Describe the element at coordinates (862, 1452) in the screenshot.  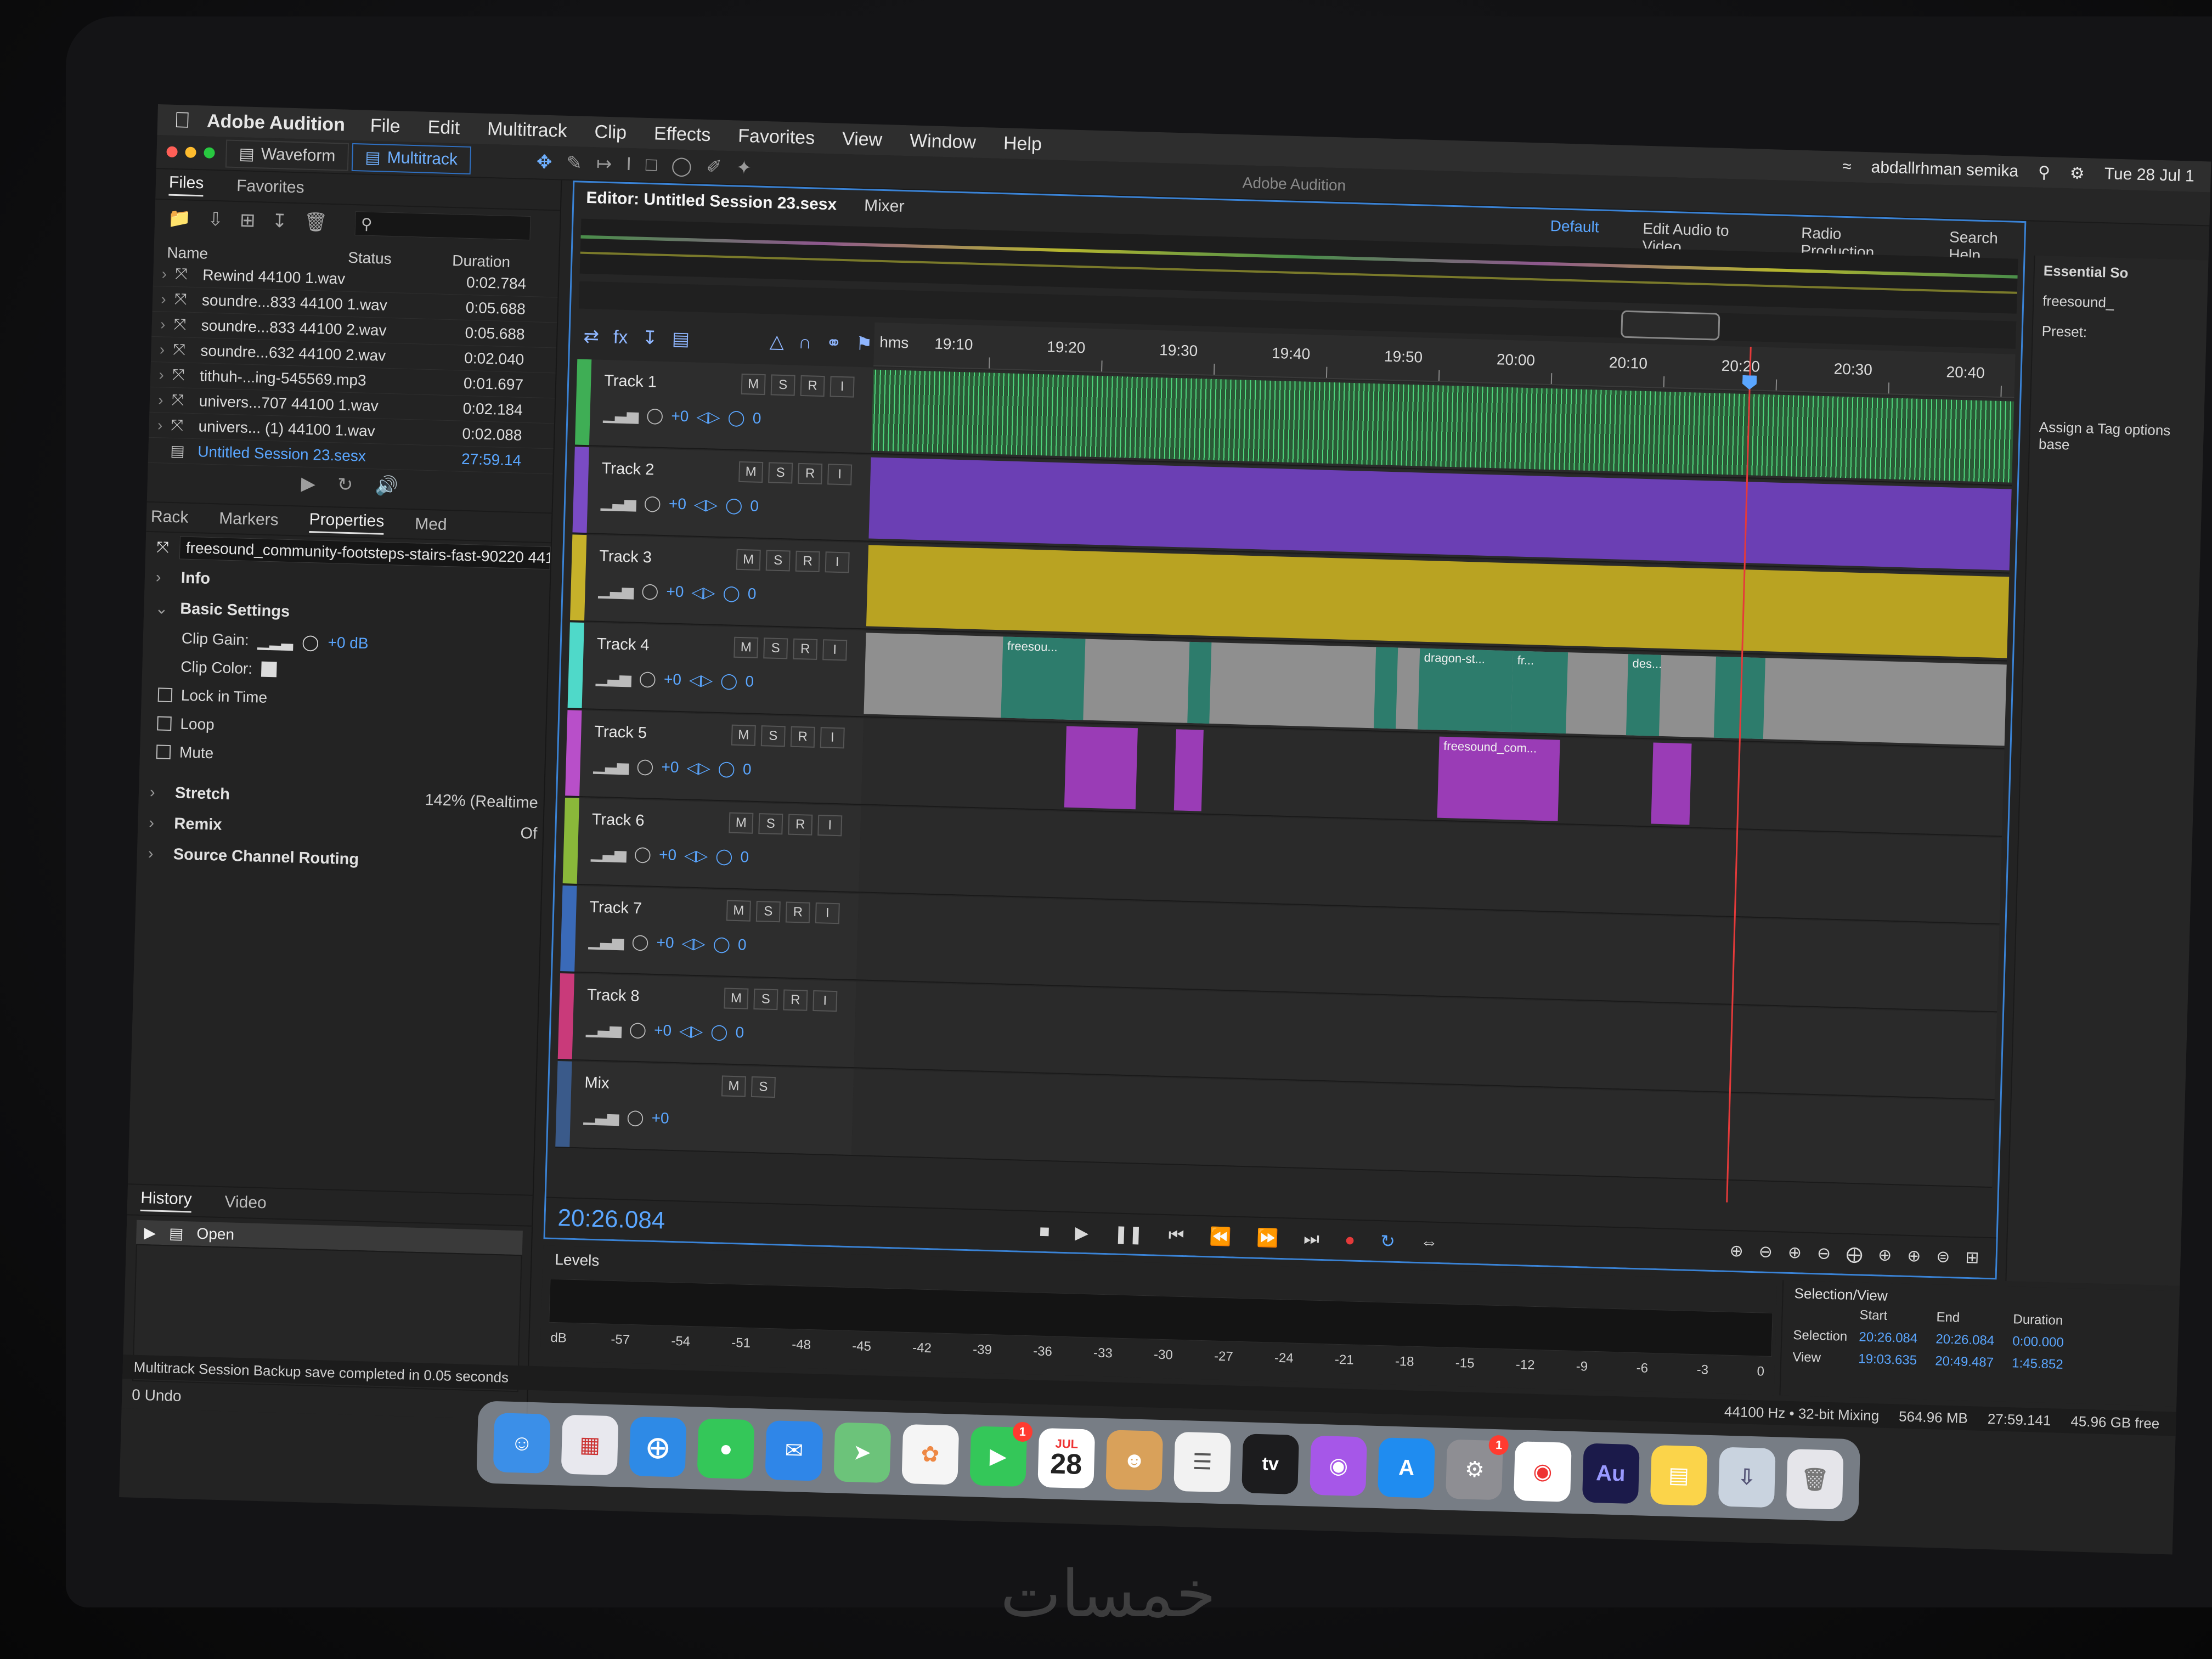
I see `maps-icon: ➤` at that location.